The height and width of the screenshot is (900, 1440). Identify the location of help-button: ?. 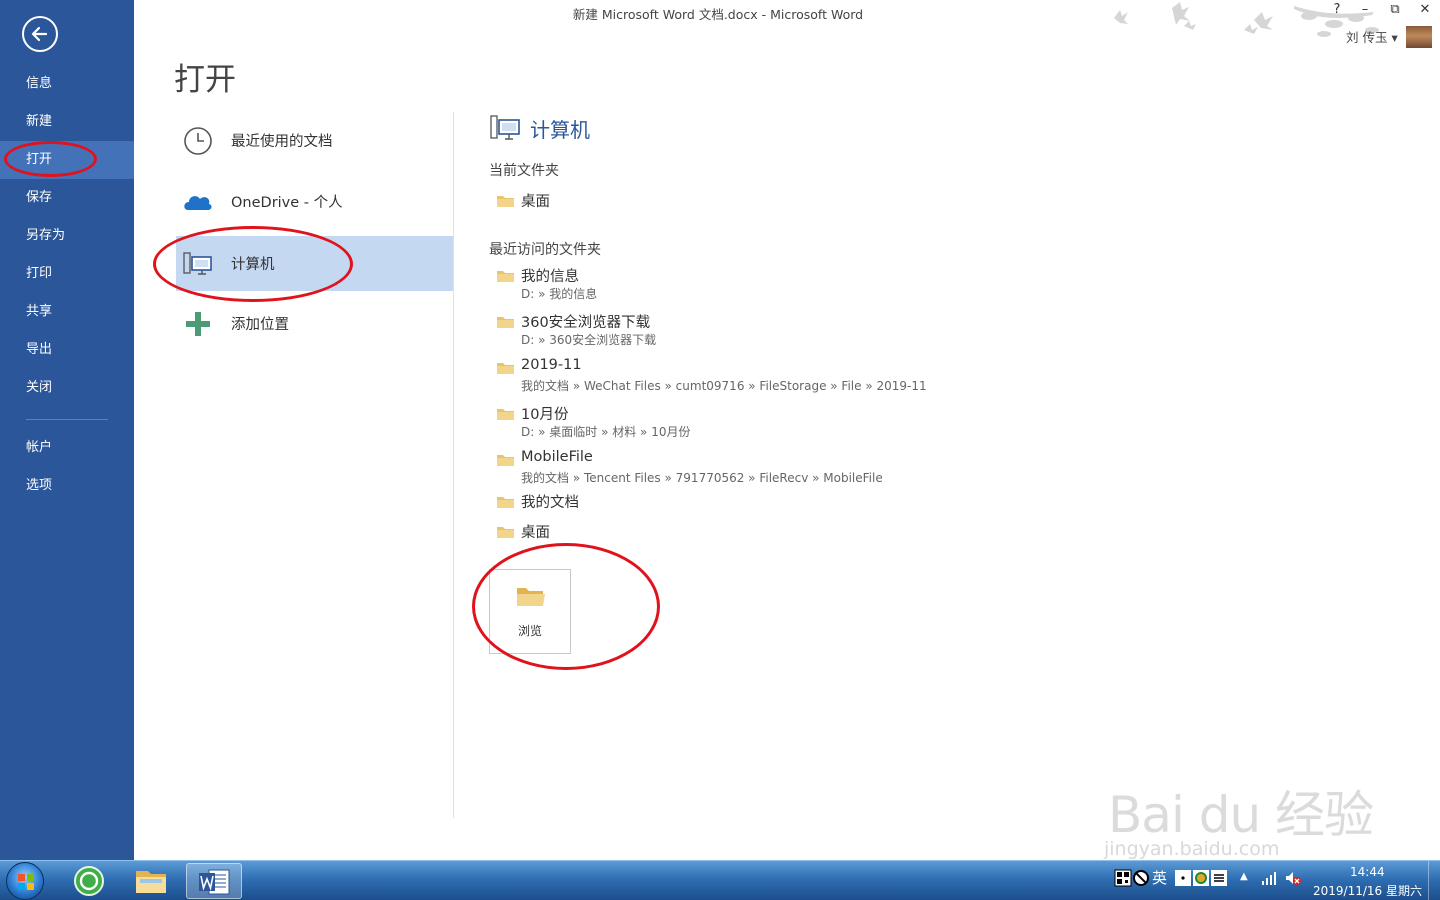
(1337, 9).